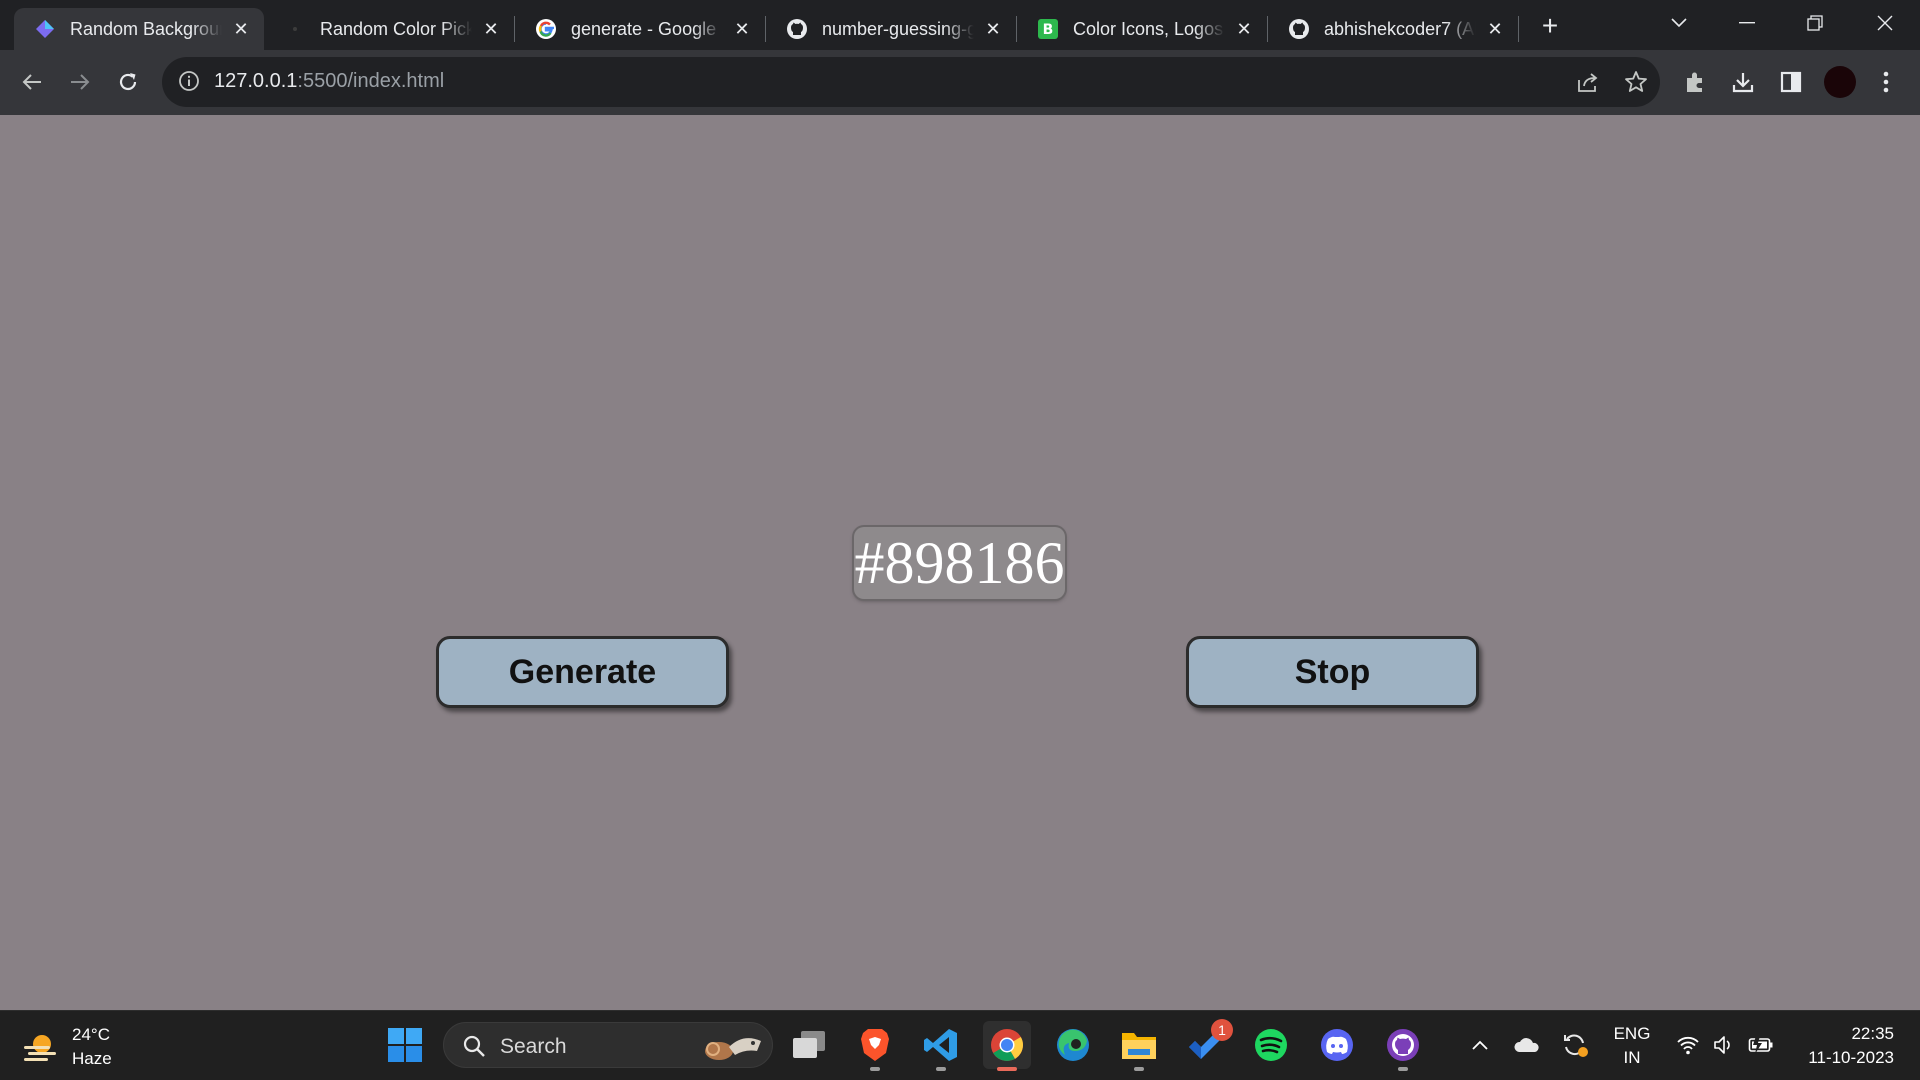 Image resolution: width=1920 pixels, height=1080 pixels. What do you see at coordinates (256, 81) in the screenshot?
I see `url-host: 127.0.0.1` at bounding box center [256, 81].